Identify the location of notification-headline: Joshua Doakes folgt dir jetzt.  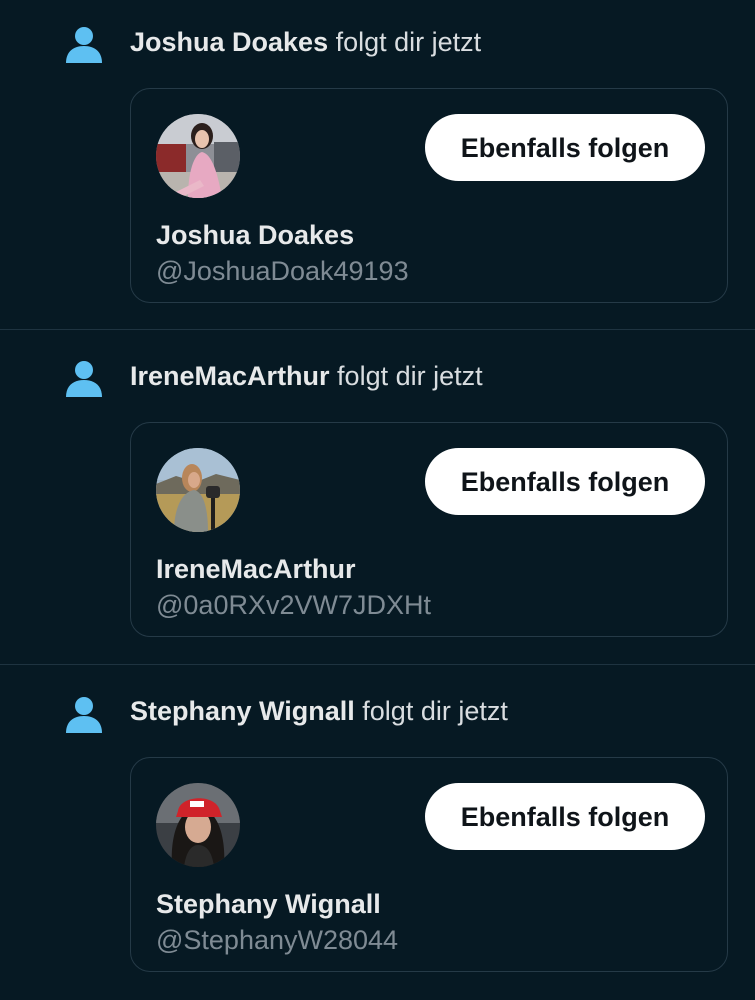
(305, 42).